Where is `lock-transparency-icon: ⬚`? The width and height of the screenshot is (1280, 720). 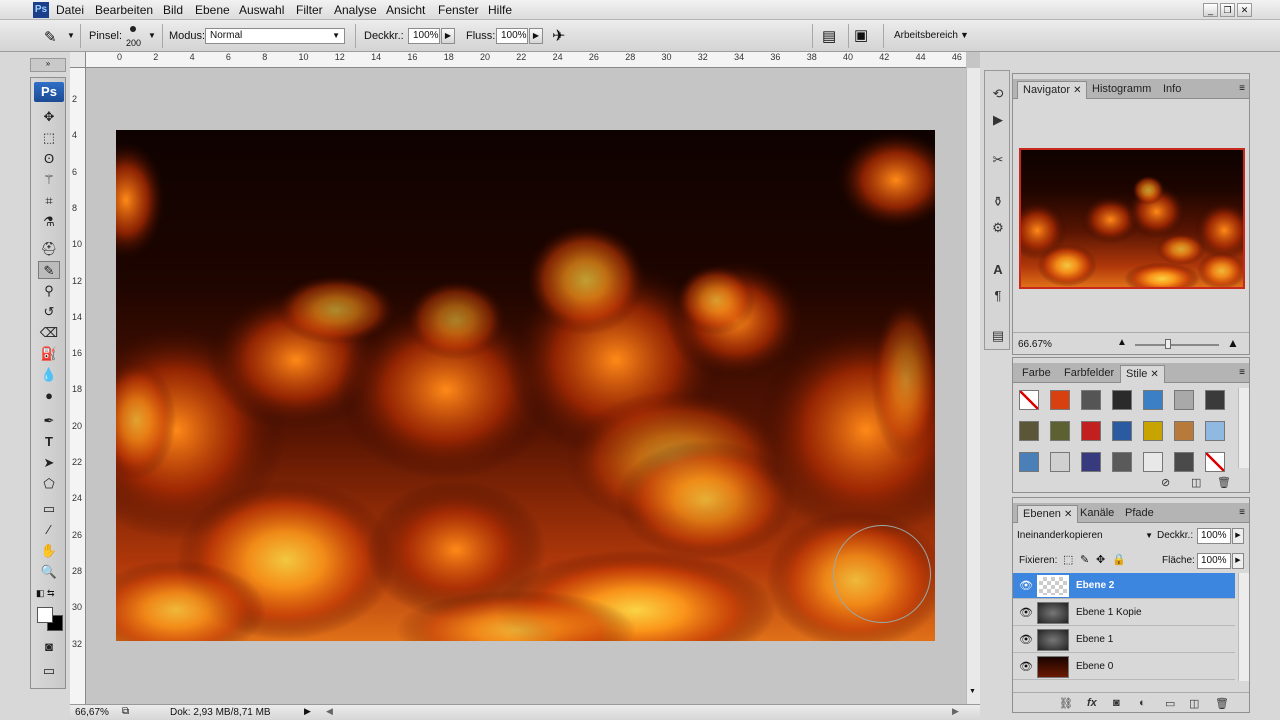 lock-transparency-icon: ⬚ is located at coordinates (1068, 559).